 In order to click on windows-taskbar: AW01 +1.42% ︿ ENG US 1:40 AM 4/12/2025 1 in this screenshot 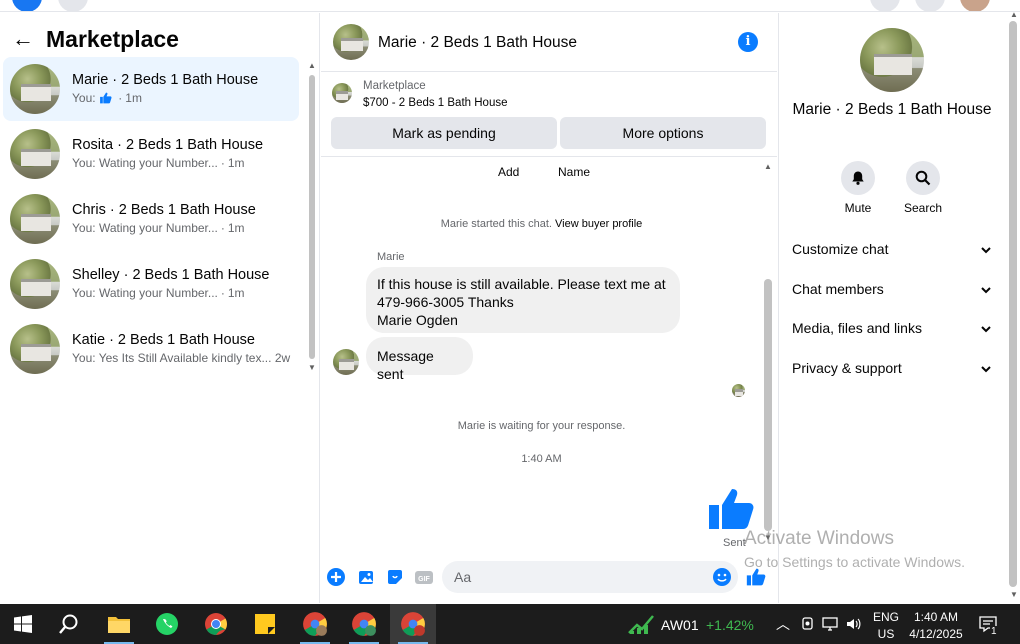, I will do `click(510, 624)`.